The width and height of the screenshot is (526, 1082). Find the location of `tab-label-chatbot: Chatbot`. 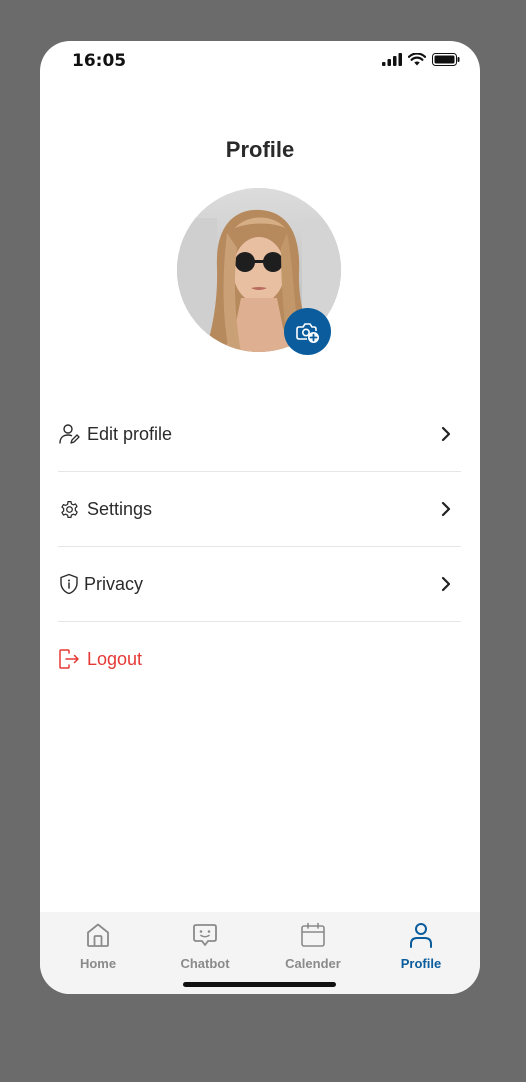

tab-label-chatbot: Chatbot is located at coordinates (205, 963).